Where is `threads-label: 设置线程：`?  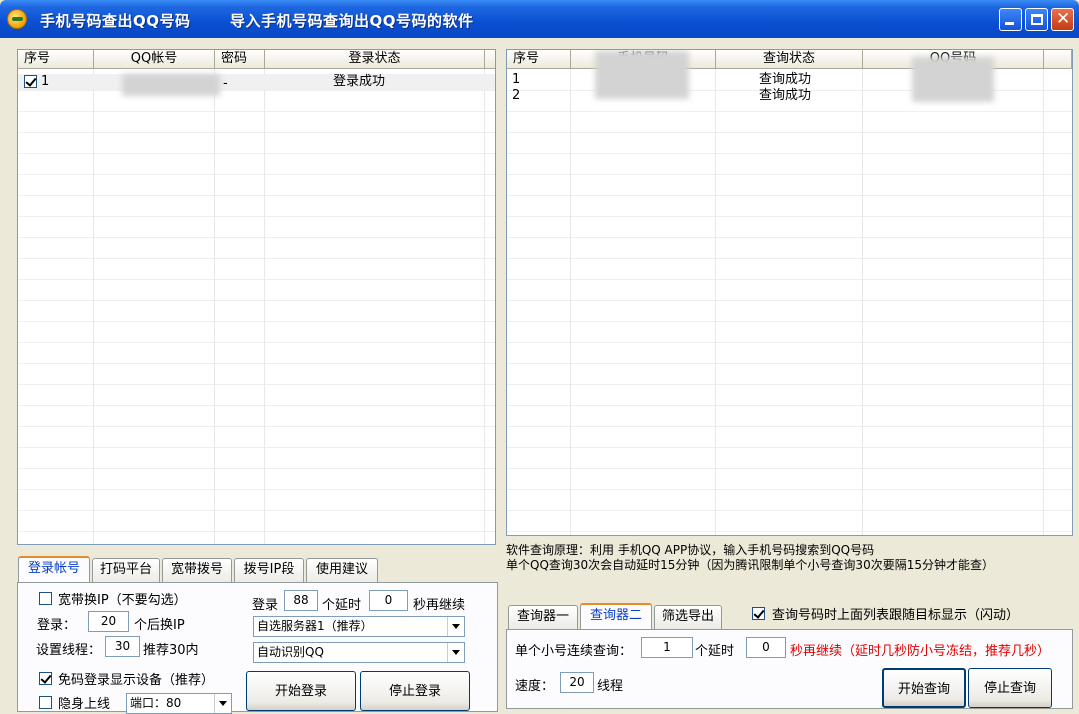
threads-label: 设置线程： is located at coordinates (69, 650).